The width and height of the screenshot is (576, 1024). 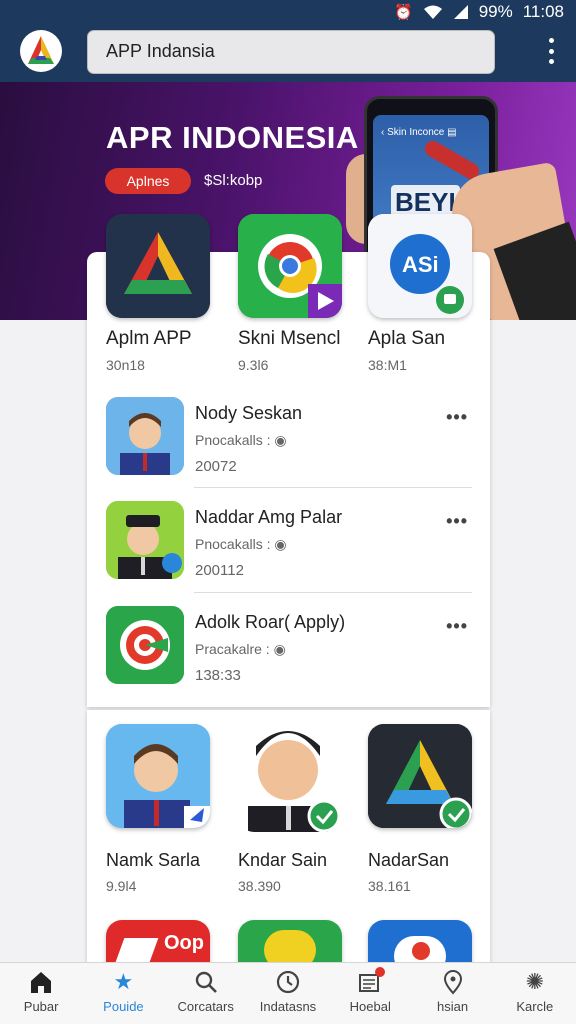 What do you see at coordinates (288, 982) in the screenshot?
I see `clock-icon` at bounding box center [288, 982].